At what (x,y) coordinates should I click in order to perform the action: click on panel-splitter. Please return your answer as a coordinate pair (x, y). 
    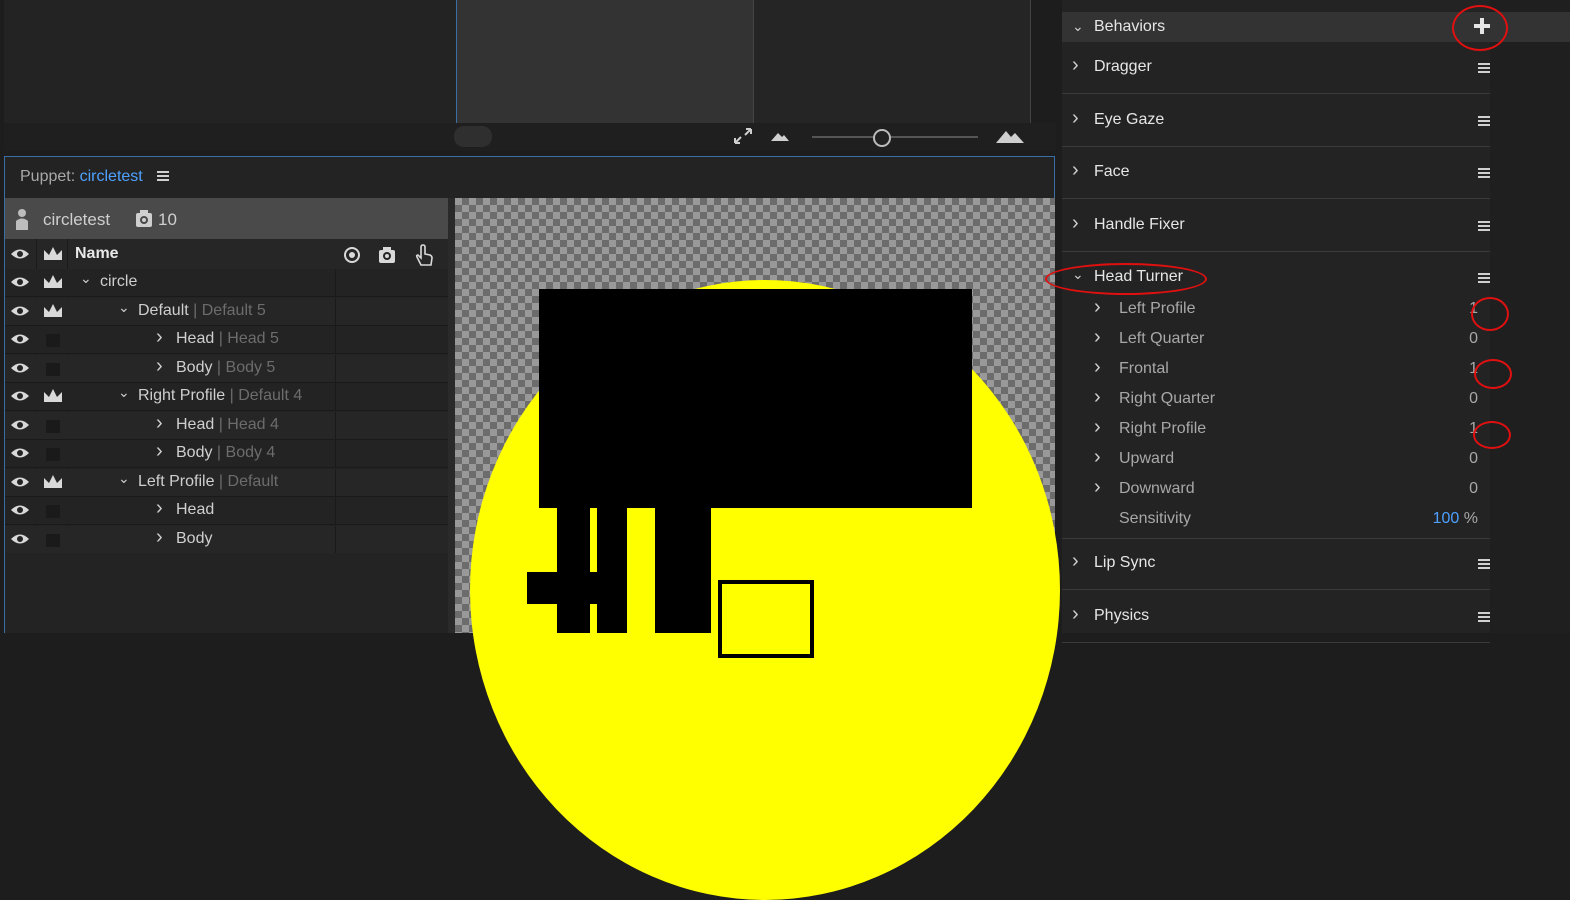
    Looking at the image, I should click on (451, 415).